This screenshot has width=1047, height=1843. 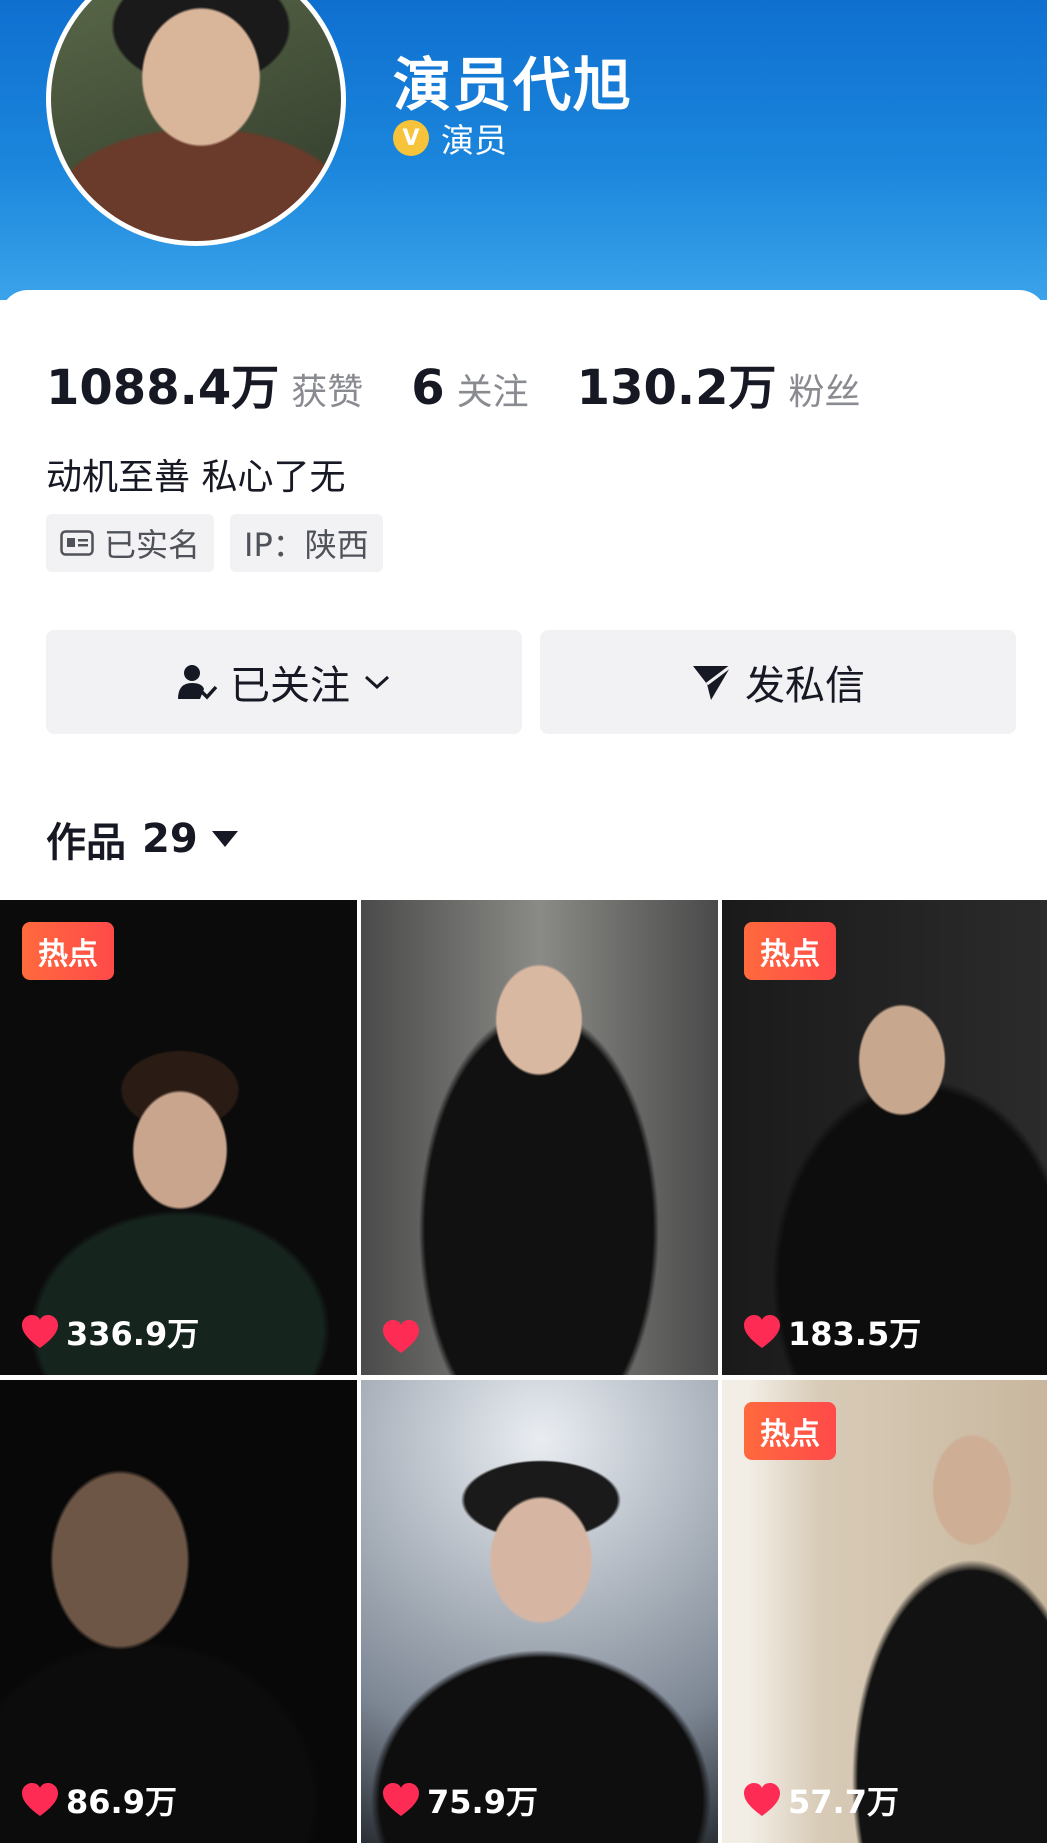 What do you see at coordinates (427, 388) in the screenshot?
I see `following-count: 6` at bounding box center [427, 388].